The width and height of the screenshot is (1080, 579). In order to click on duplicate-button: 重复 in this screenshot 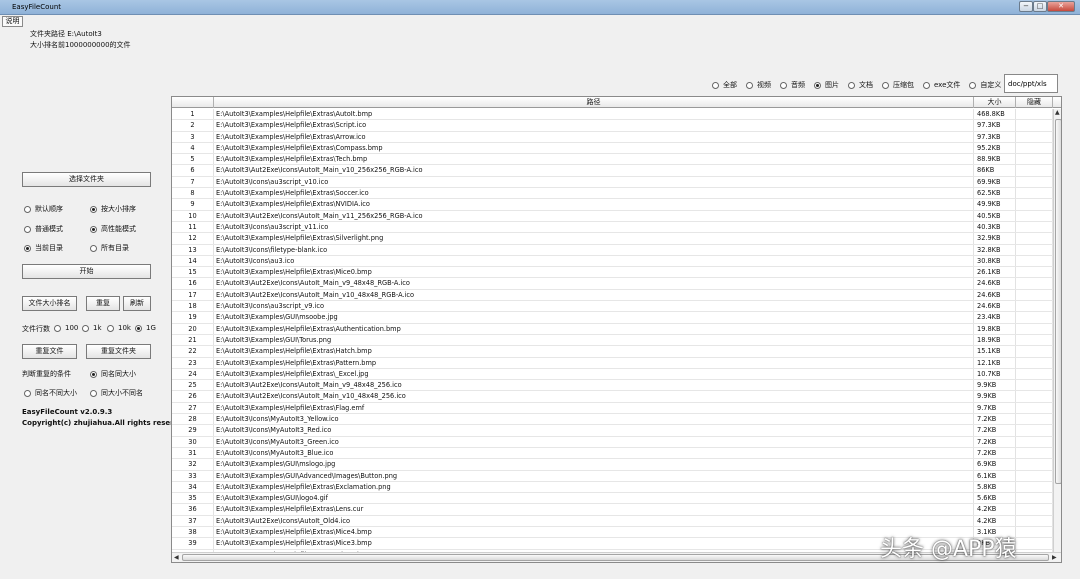, I will do `click(103, 303)`.